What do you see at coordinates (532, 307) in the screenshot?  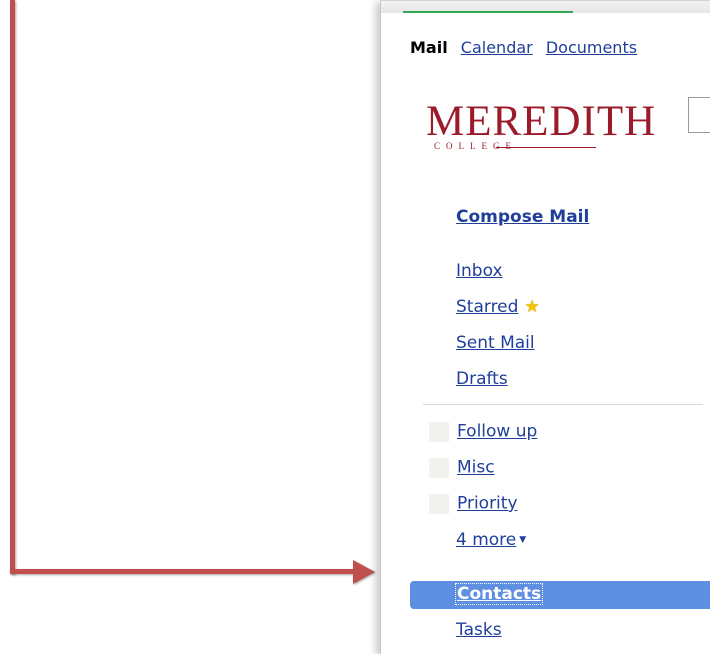 I see `star-icon: ★` at bounding box center [532, 307].